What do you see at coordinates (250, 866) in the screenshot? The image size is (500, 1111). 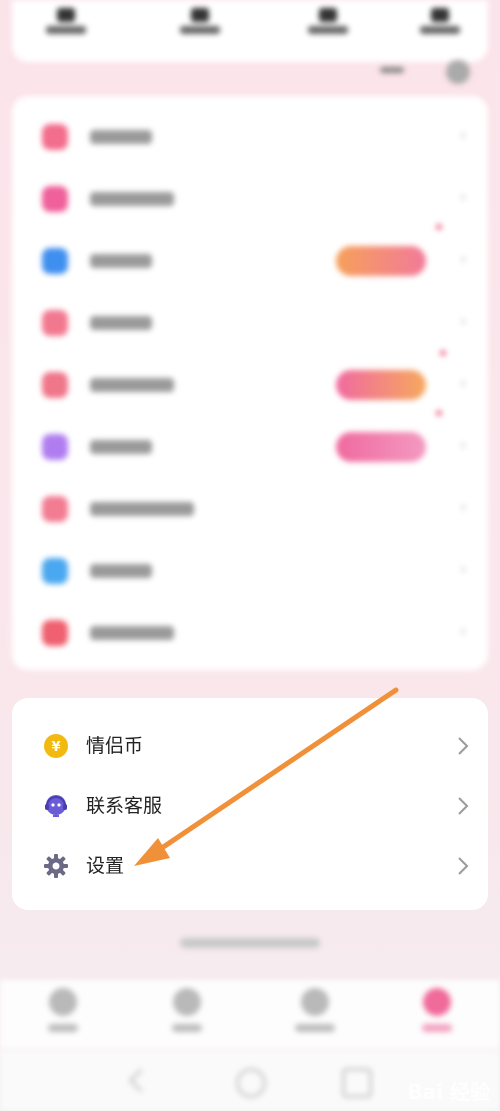 I see `menu-item-settings: 设置` at bounding box center [250, 866].